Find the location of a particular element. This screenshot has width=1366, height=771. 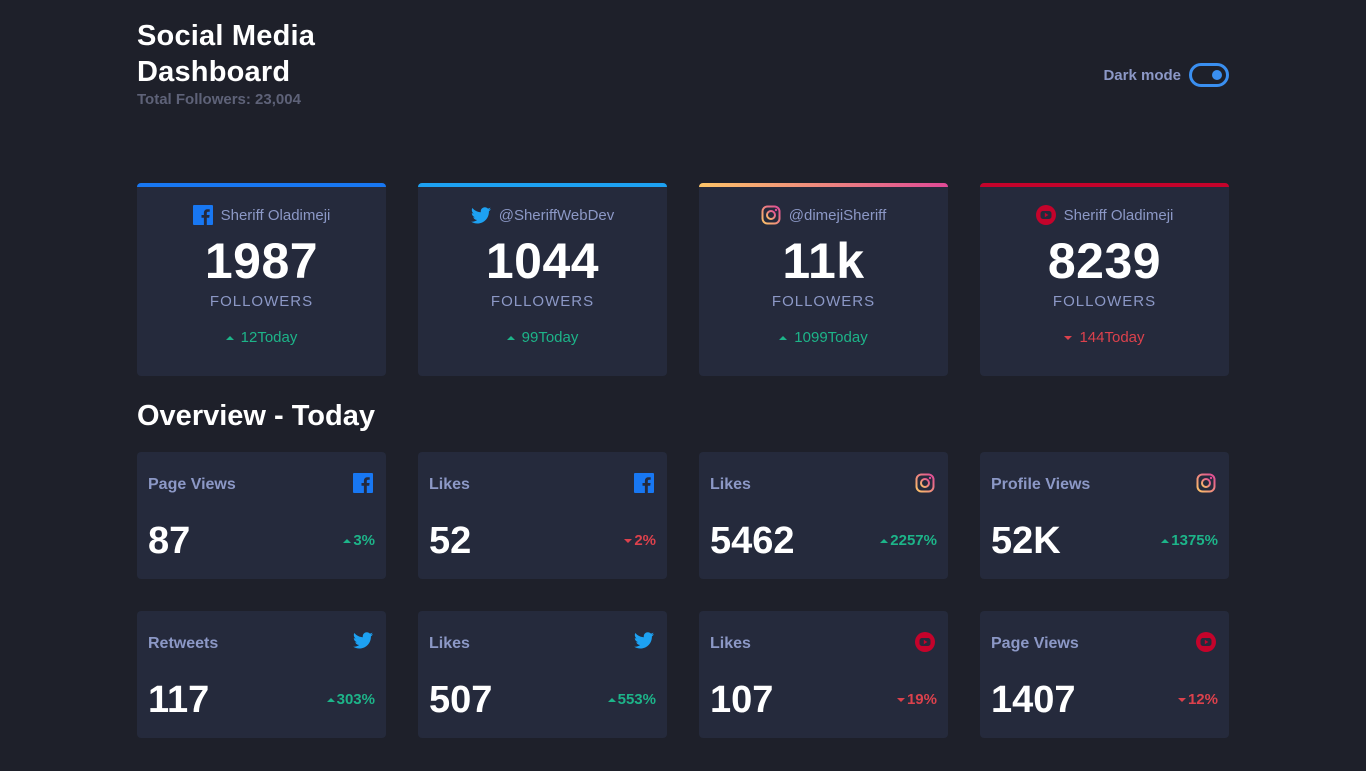

tile-change: 3% is located at coordinates (359, 540).